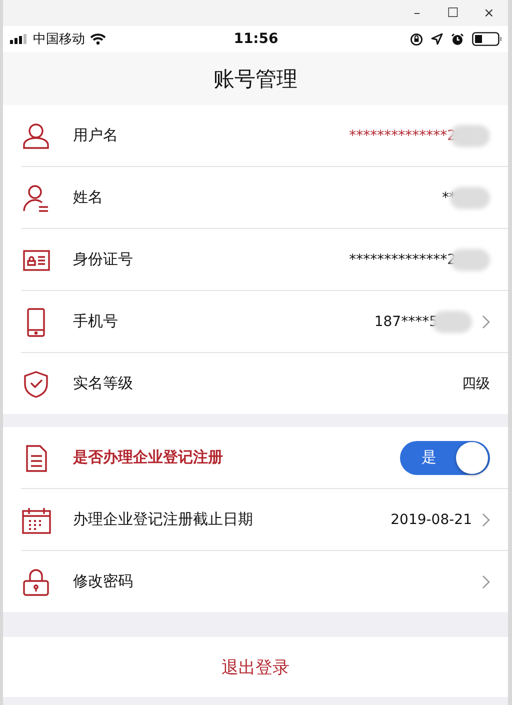  What do you see at coordinates (256, 39) in the screenshot?
I see `clock-time: 11:56` at bounding box center [256, 39].